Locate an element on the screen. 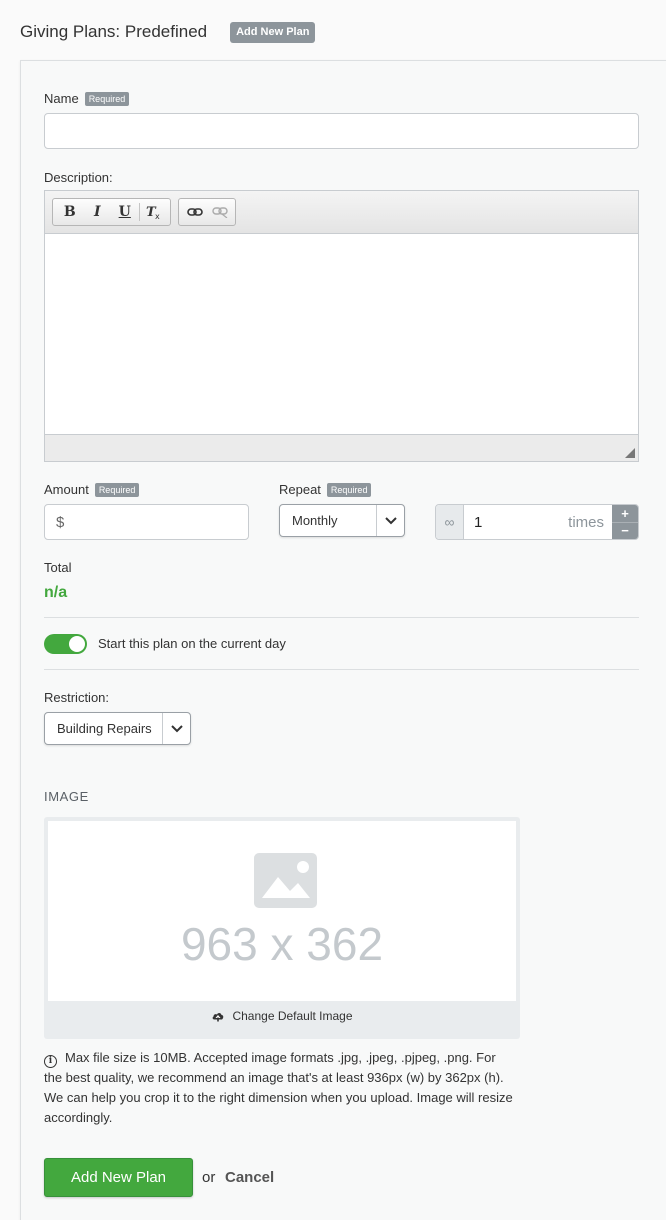  submit-add-plan-button: Add New Plan is located at coordinates (118, 1177).